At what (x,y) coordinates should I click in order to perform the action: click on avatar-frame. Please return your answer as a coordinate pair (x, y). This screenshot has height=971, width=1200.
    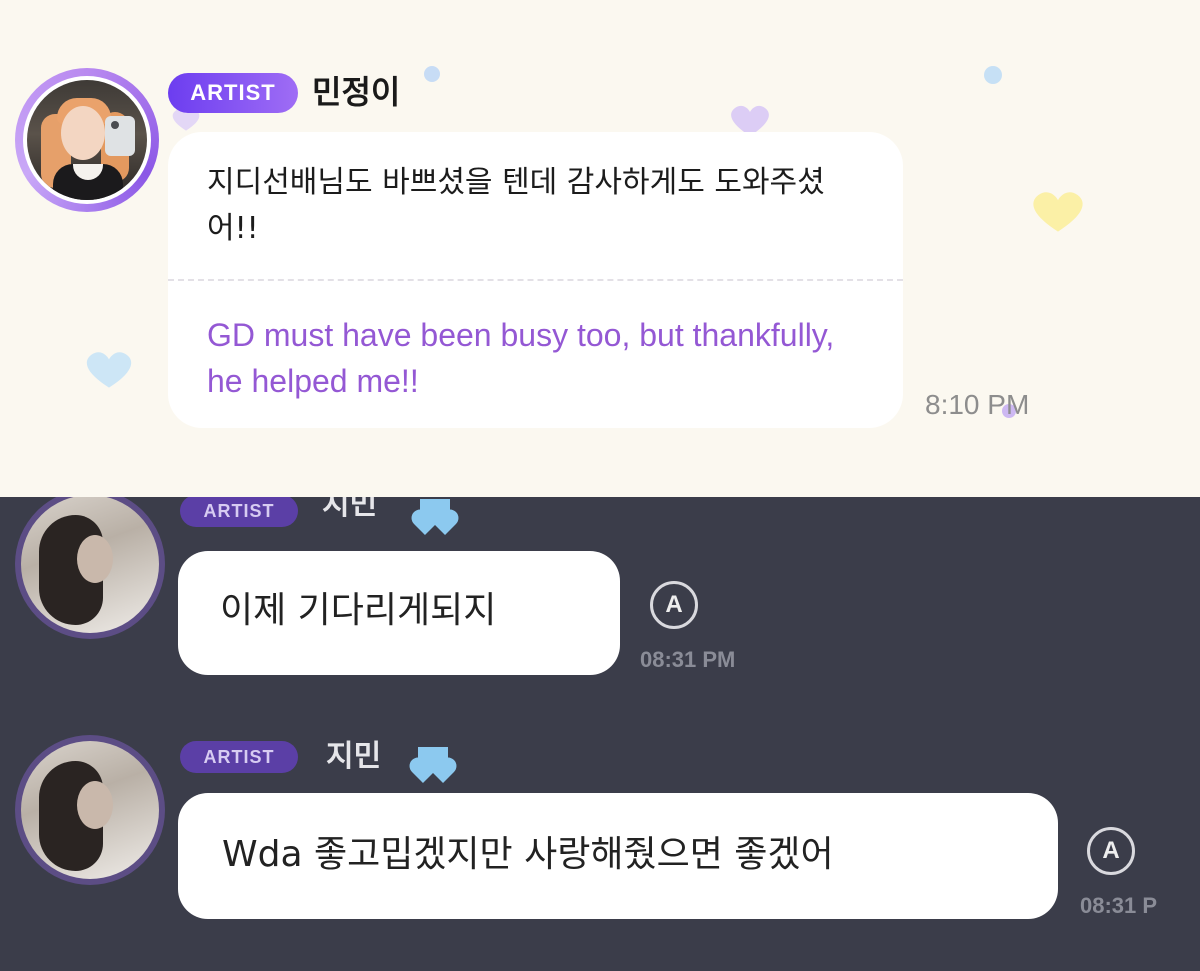
    Looking at the image, I should click on (87, 140).